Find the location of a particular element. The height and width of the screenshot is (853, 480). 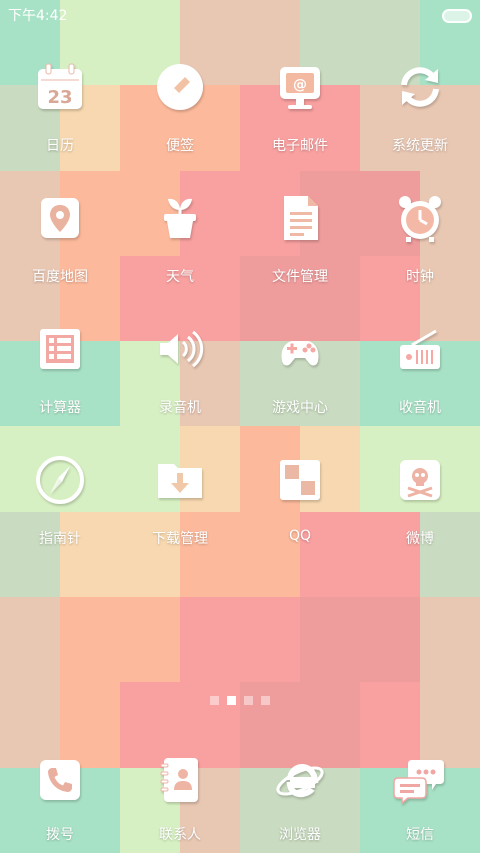

app-clock: 时钟 is located at coordinates (420, 251).